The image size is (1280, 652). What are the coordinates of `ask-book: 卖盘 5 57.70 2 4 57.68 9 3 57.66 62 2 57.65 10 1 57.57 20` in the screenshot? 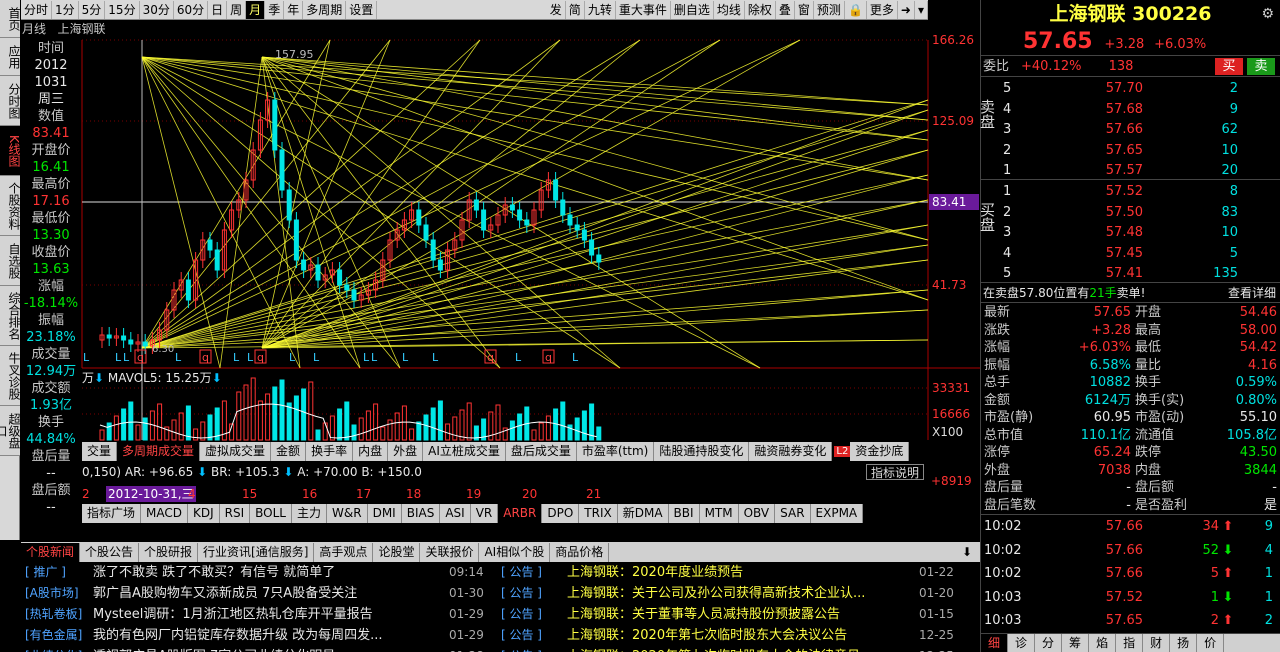 It's located at (1129, 129).